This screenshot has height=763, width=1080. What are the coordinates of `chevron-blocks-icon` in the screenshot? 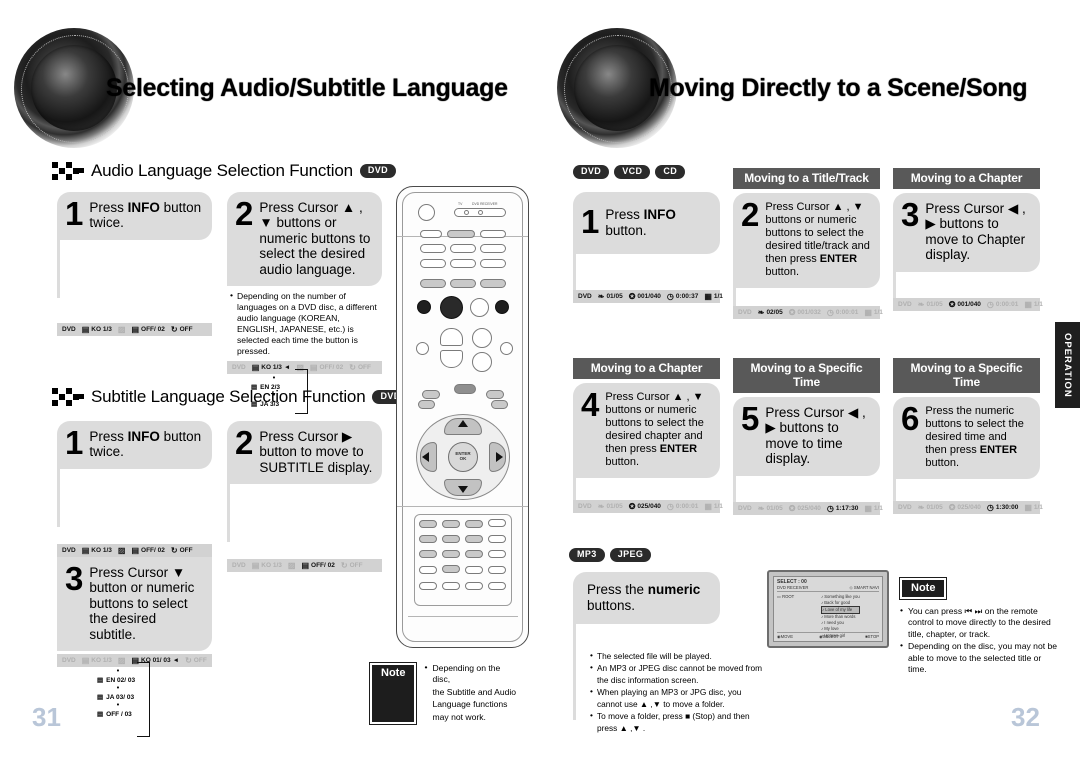 It's located at (68, 397).